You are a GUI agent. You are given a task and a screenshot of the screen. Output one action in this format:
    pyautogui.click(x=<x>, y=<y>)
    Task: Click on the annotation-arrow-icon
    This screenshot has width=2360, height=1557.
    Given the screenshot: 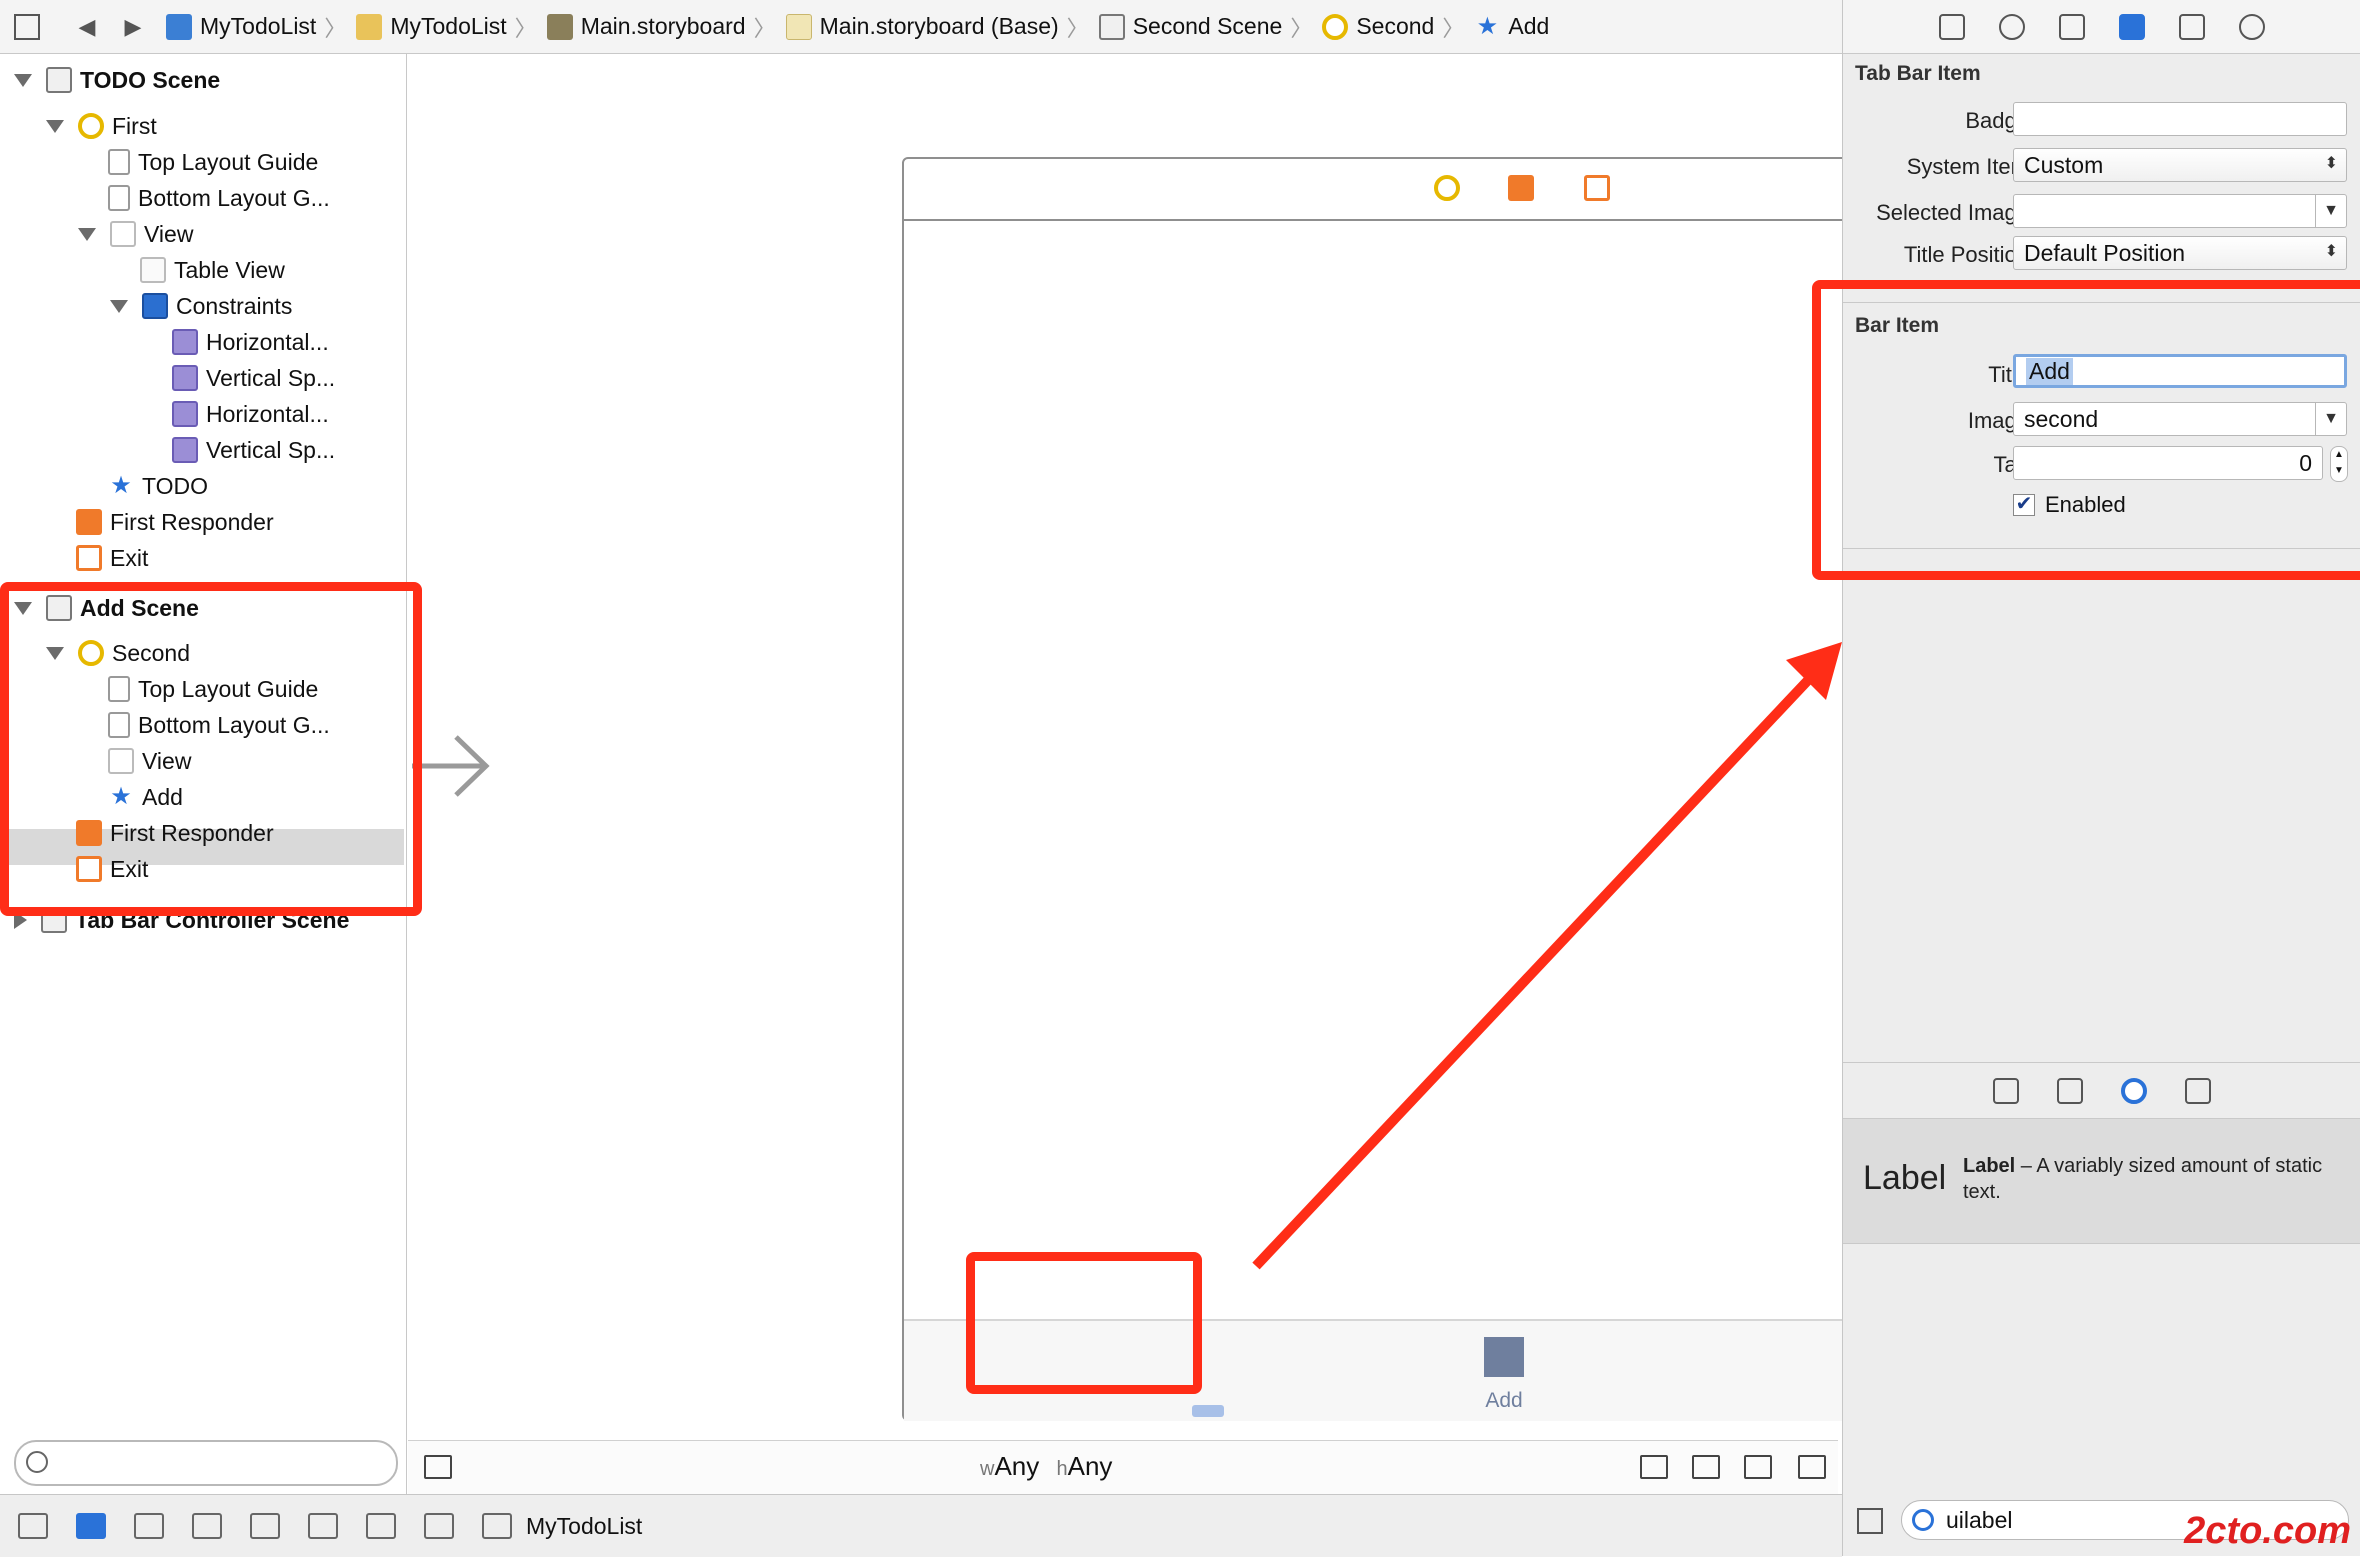 What is the action you would take?
    pyautogui.click(x=1547, y=956)
    